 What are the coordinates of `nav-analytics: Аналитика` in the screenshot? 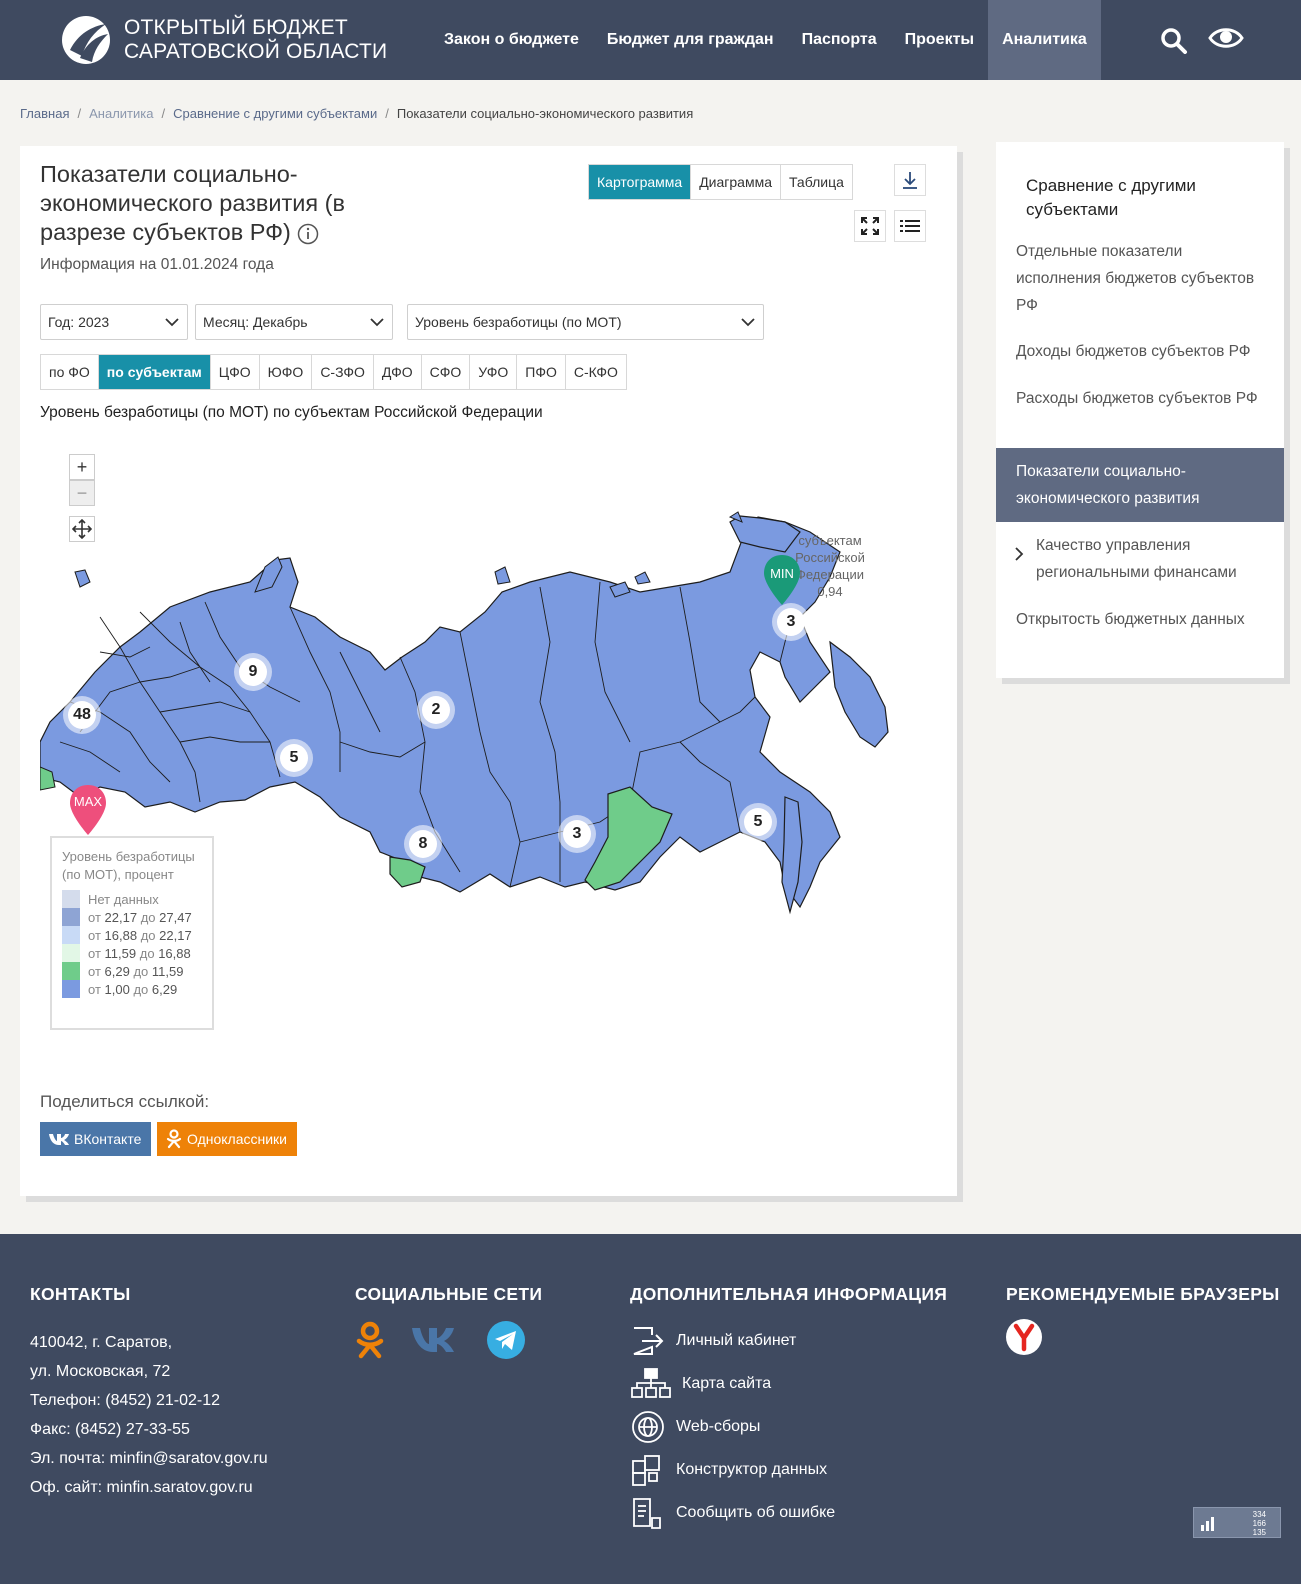 It's located at (1044, 40).